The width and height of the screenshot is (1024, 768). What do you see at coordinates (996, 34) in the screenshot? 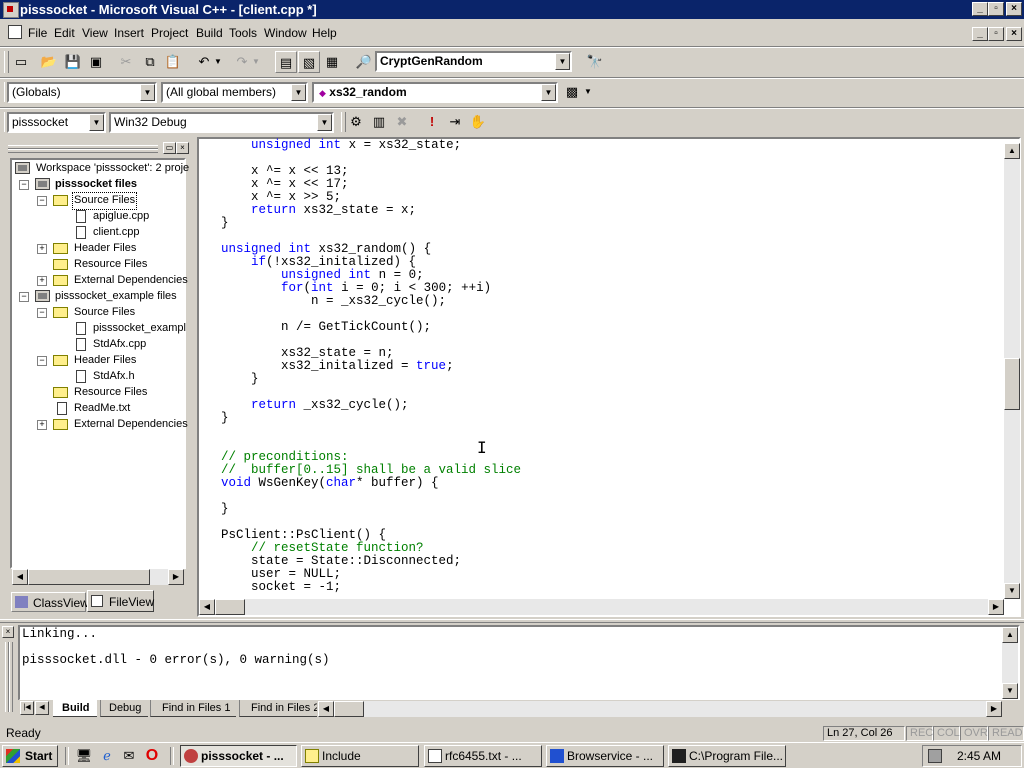
I see `child-restore-button: ▫` at bounding box center [996, 34].